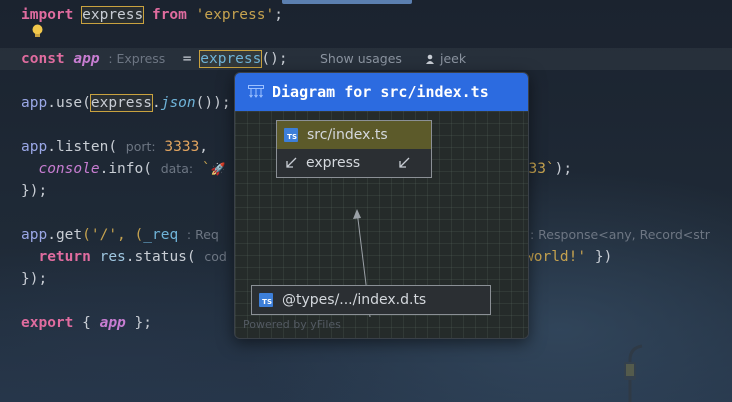 The height and width of the screenshot is (402, 732). Describe the element at coordinates (215, 256) in the screenshot. I see `param-hint-code: cod` at that location.